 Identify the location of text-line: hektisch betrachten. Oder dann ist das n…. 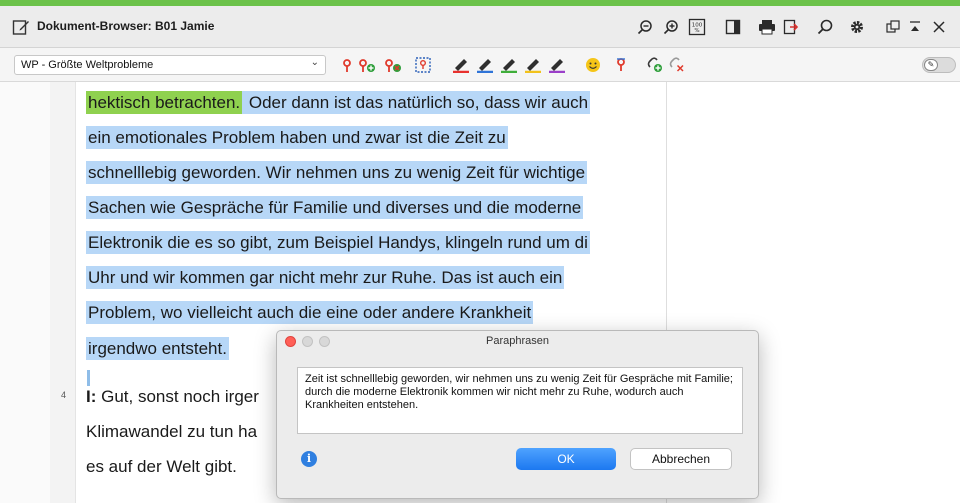
(338, 102).